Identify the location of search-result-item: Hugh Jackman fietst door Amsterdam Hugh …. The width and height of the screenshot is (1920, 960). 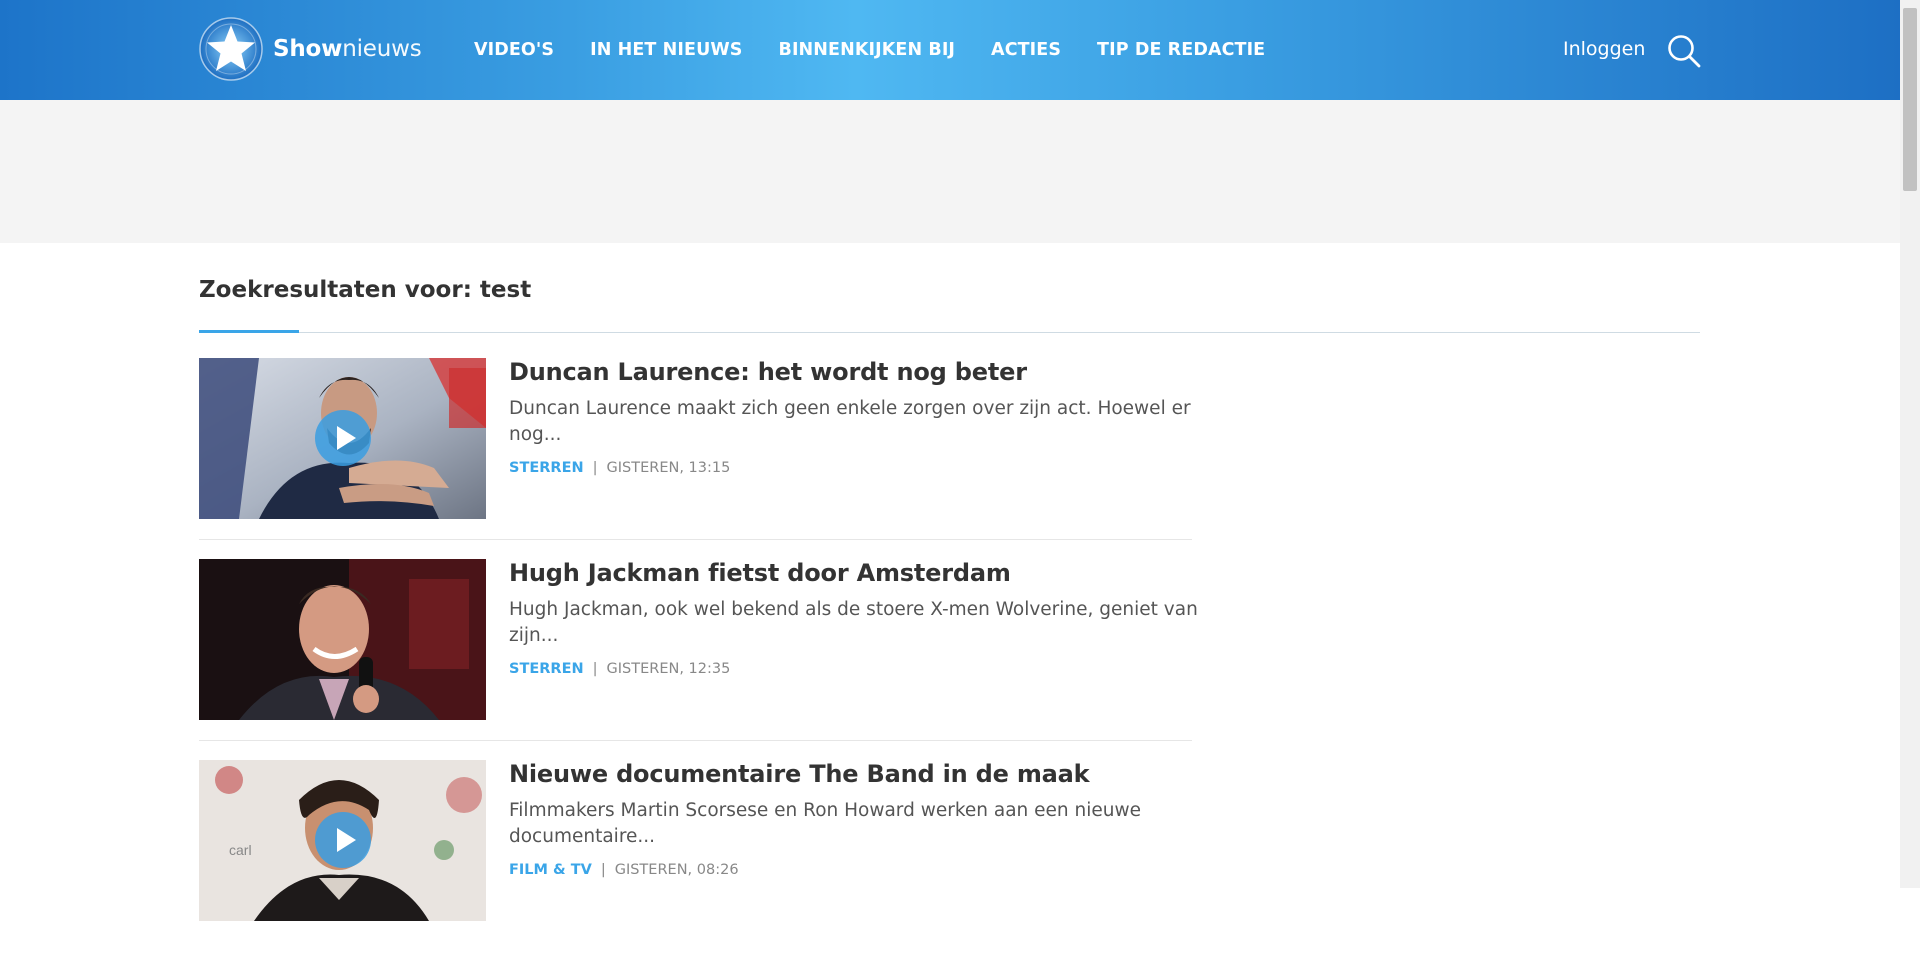
(698, 659).